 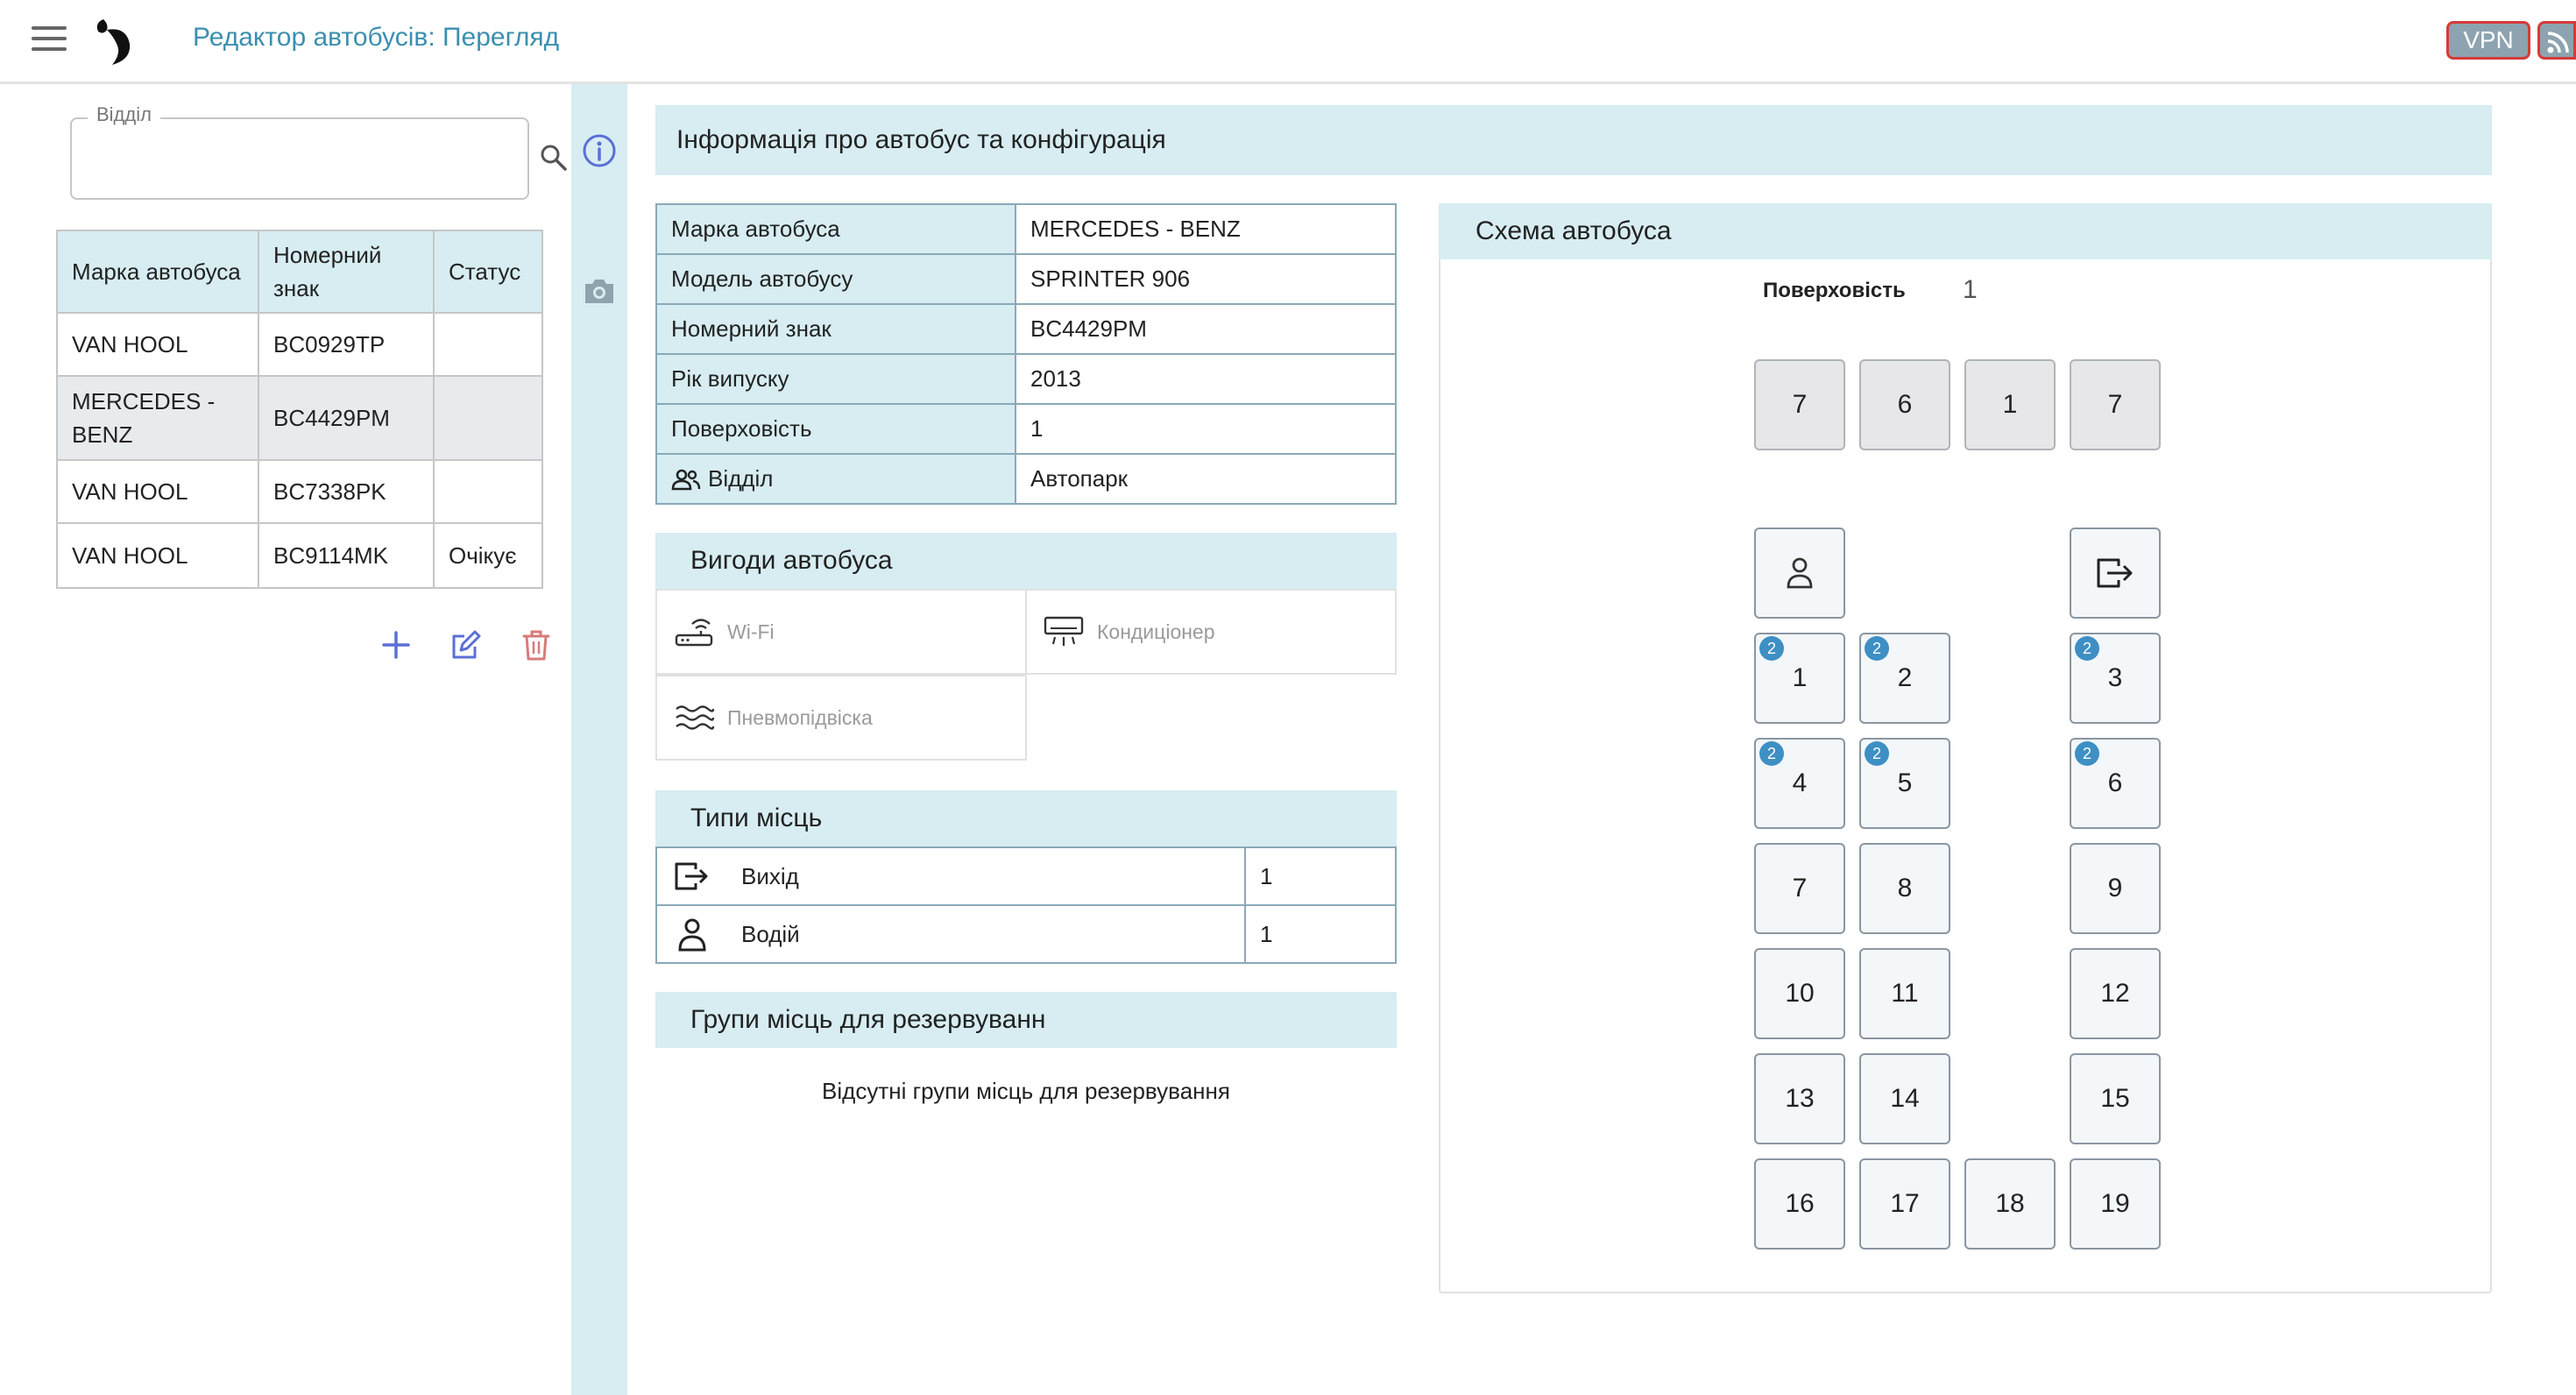 I want to click on department-filter-input, so click(x=299, y=158).